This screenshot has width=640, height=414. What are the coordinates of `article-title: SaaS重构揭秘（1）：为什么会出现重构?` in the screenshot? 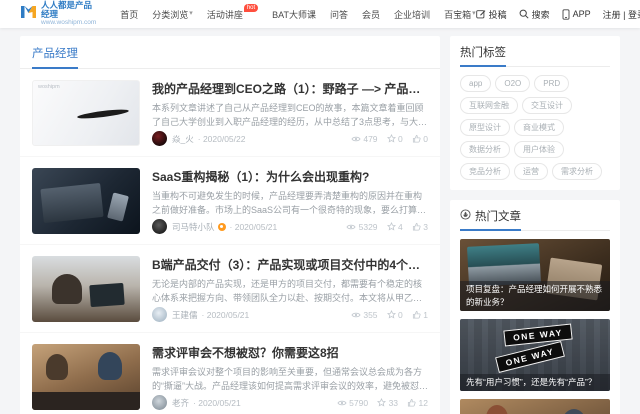 It's located at (290, 176).